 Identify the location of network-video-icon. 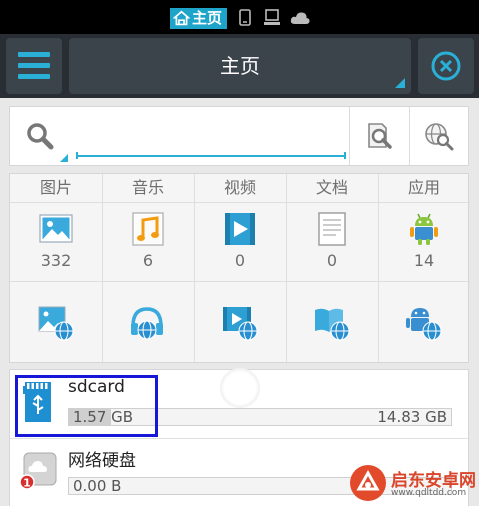
(240, 324).